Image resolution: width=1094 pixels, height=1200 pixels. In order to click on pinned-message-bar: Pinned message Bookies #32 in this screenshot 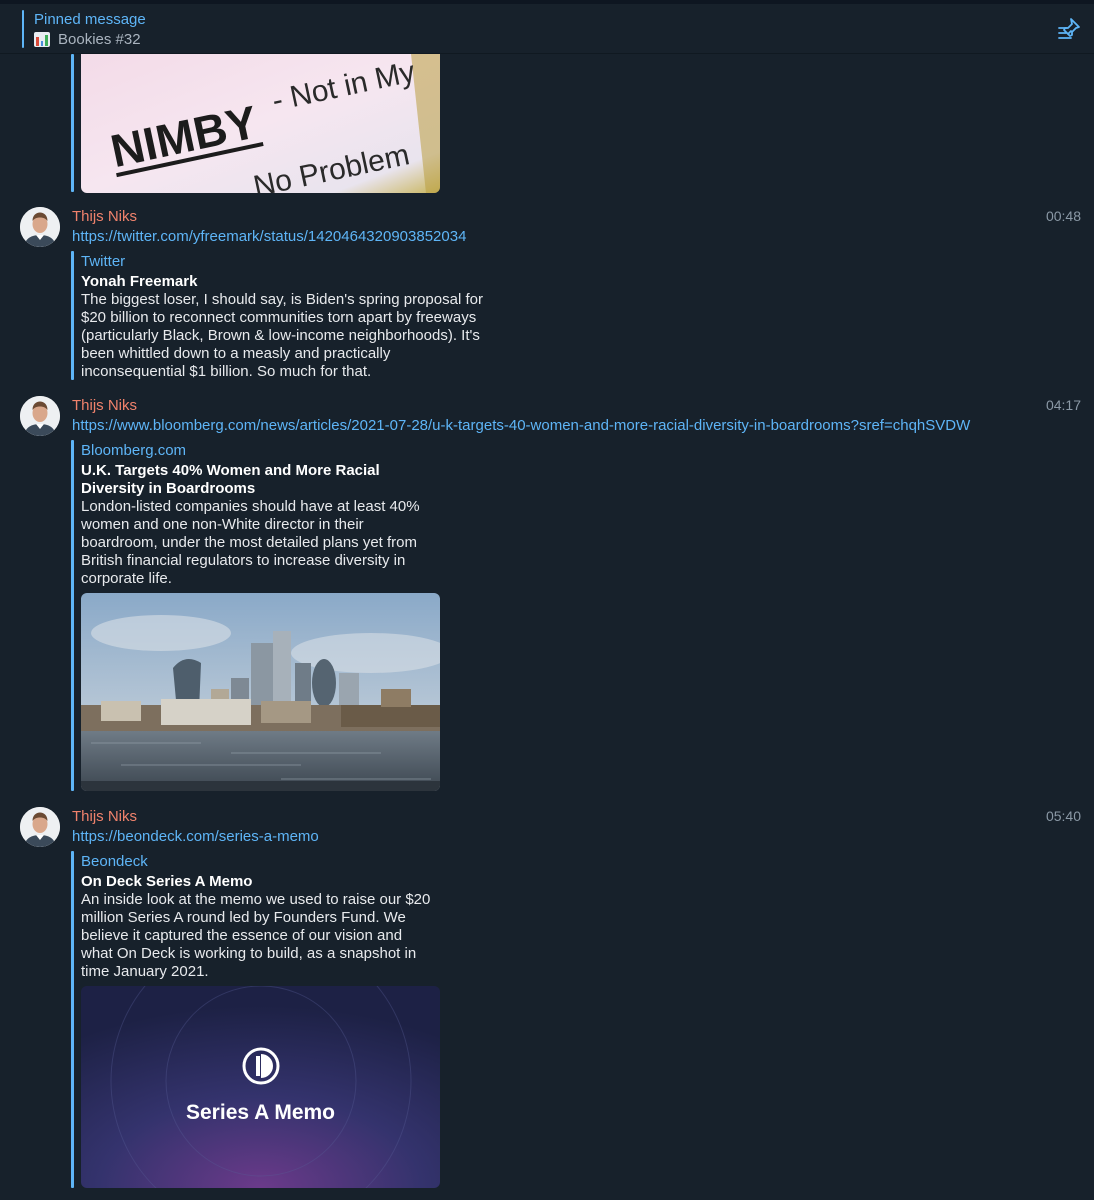, I will do `click(547, 29)`.